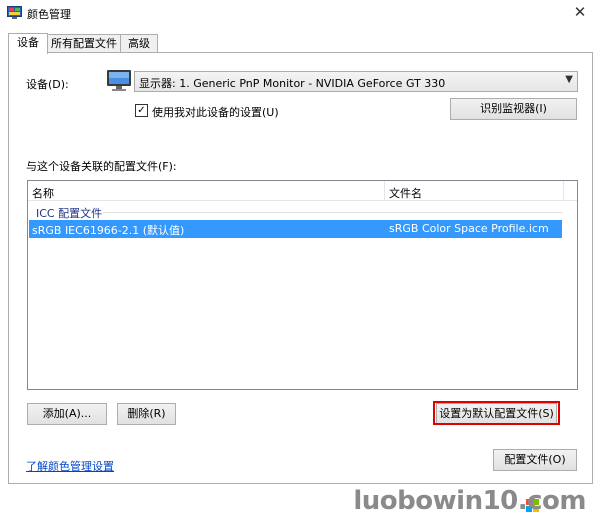  What do you see at coordinates (469, 501) in the screenshot?
I see `watermark: luobowin10.com` at bounding box center [469, 501].